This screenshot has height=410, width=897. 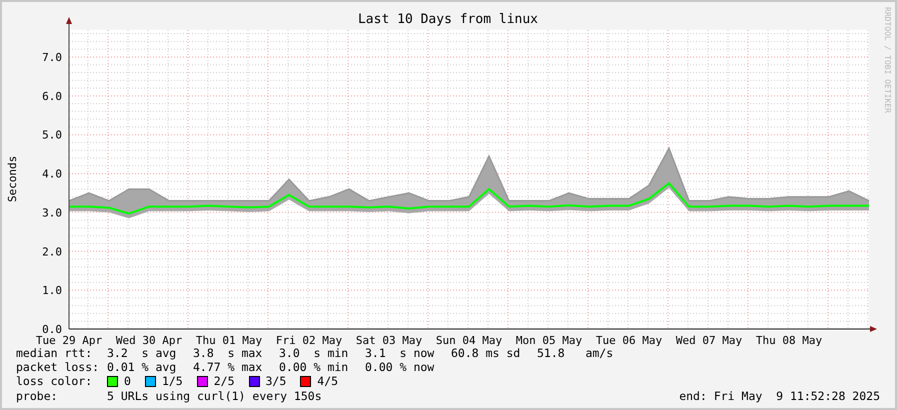 I want to click on tick-label: Sat 03 May, so click(x=389, y=340).